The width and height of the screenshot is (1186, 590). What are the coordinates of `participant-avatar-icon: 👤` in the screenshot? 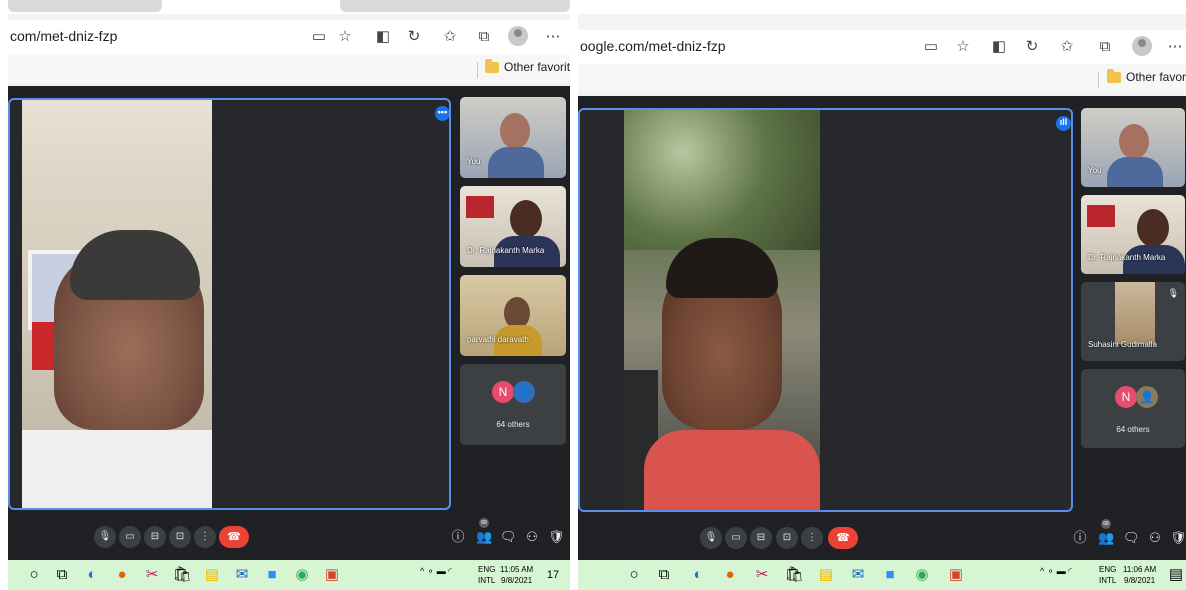 It's located at (1147, 397).